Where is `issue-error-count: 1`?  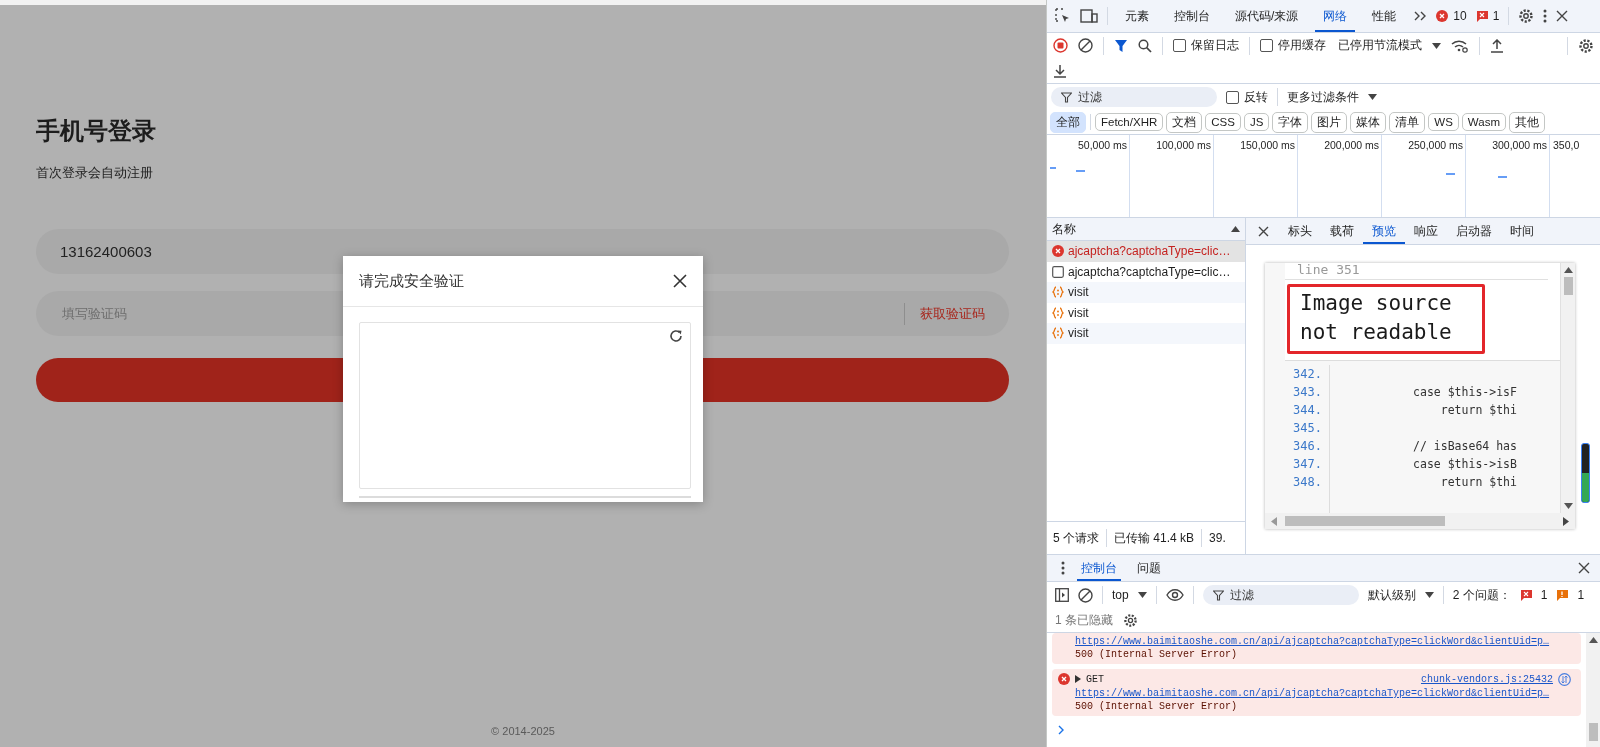 issue-error-count: 1 is located at coordinates (1544, 595).